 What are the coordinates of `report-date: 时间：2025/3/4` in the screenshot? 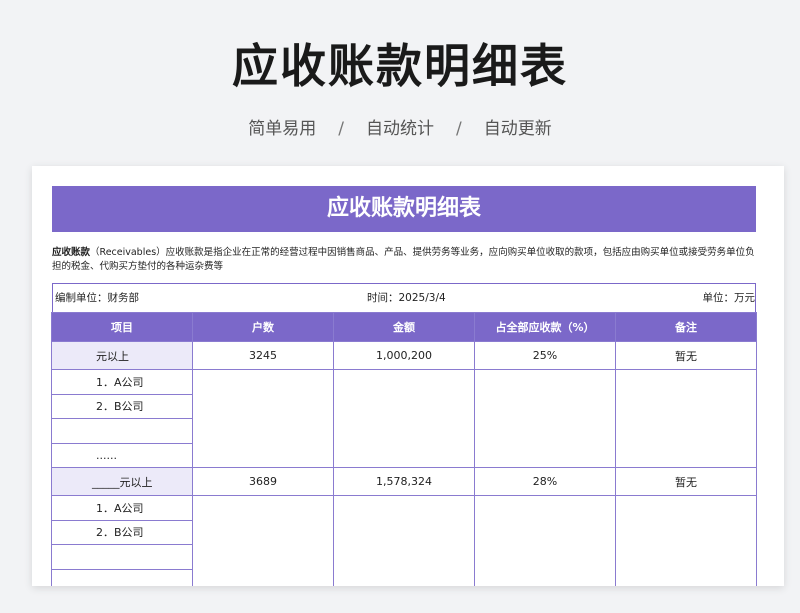 It's located at (406, 298).